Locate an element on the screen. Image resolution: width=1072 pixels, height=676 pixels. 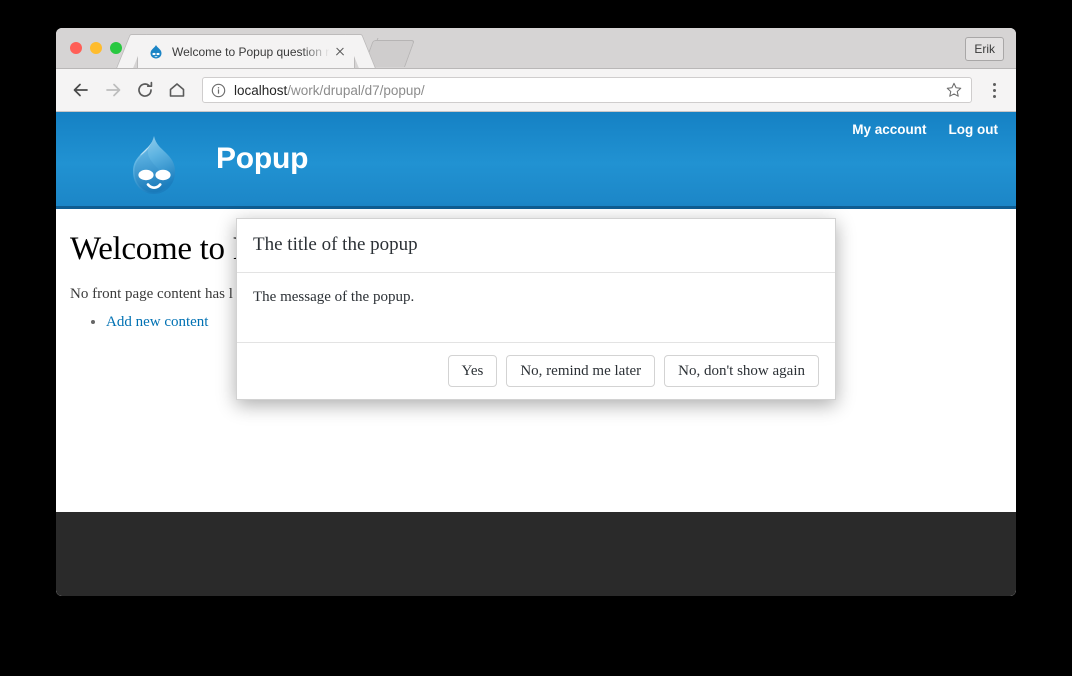
forward-button is located at coordinates (113, 90).